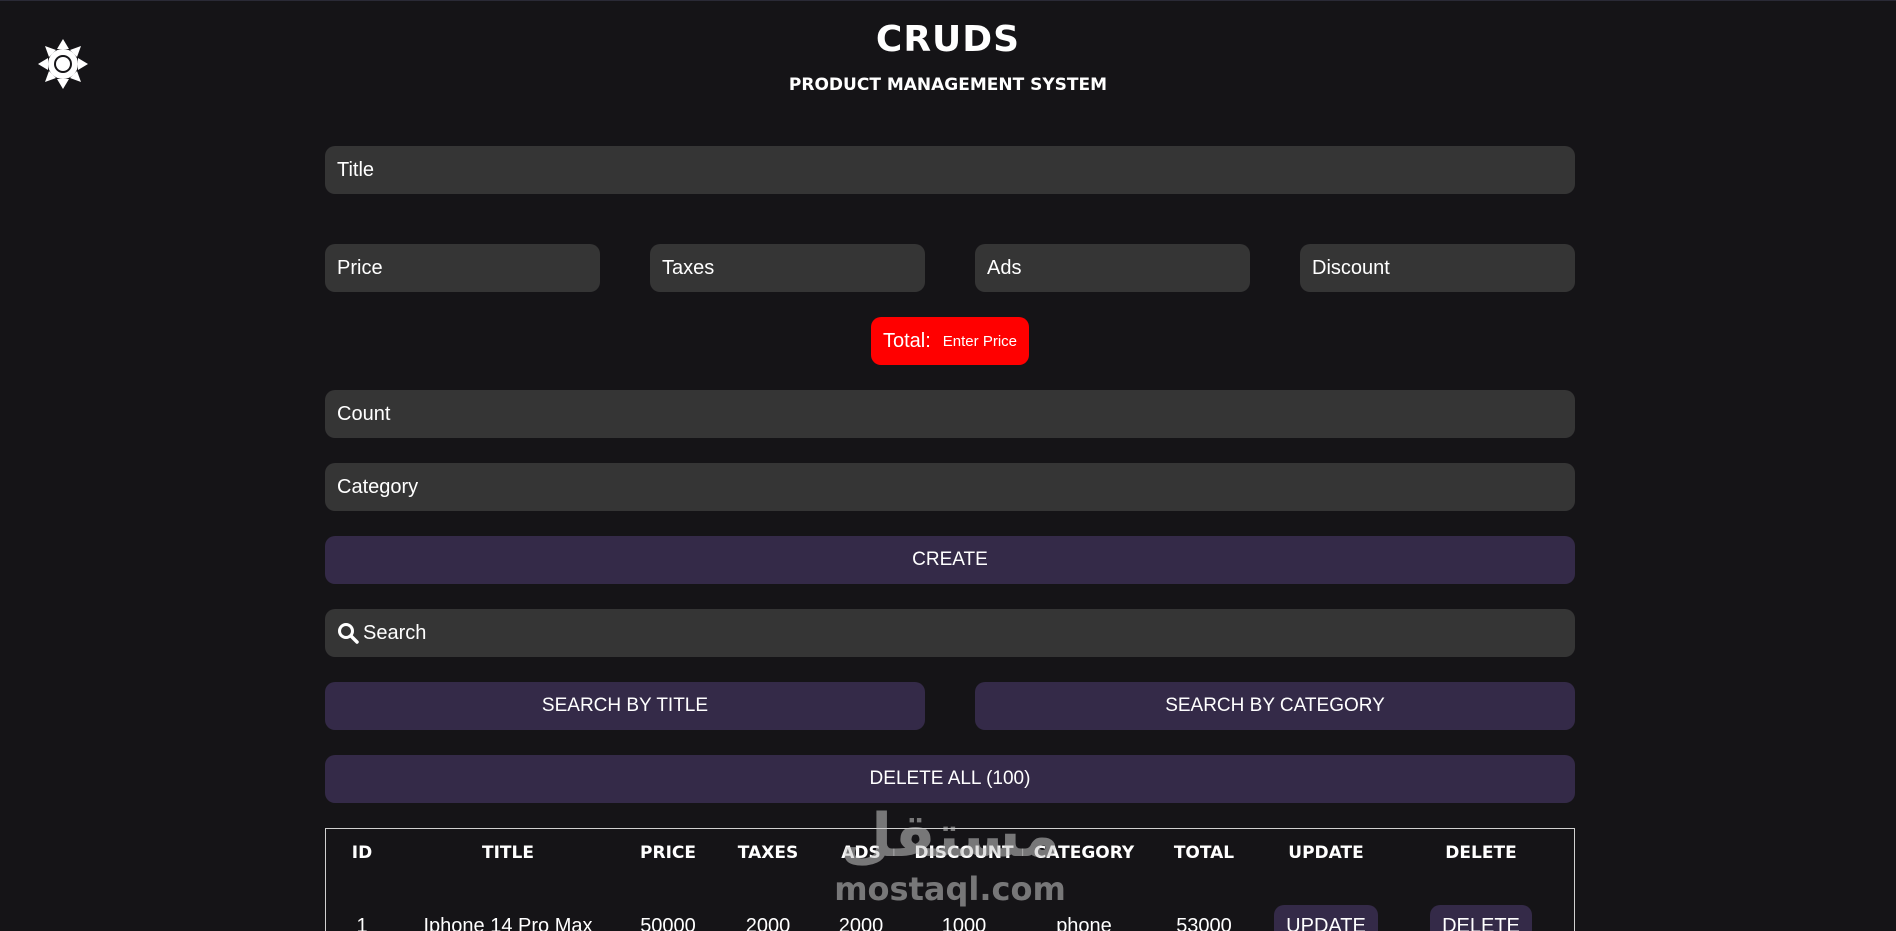  I want to click on cell-taxes: 2000, so click(768, 922).